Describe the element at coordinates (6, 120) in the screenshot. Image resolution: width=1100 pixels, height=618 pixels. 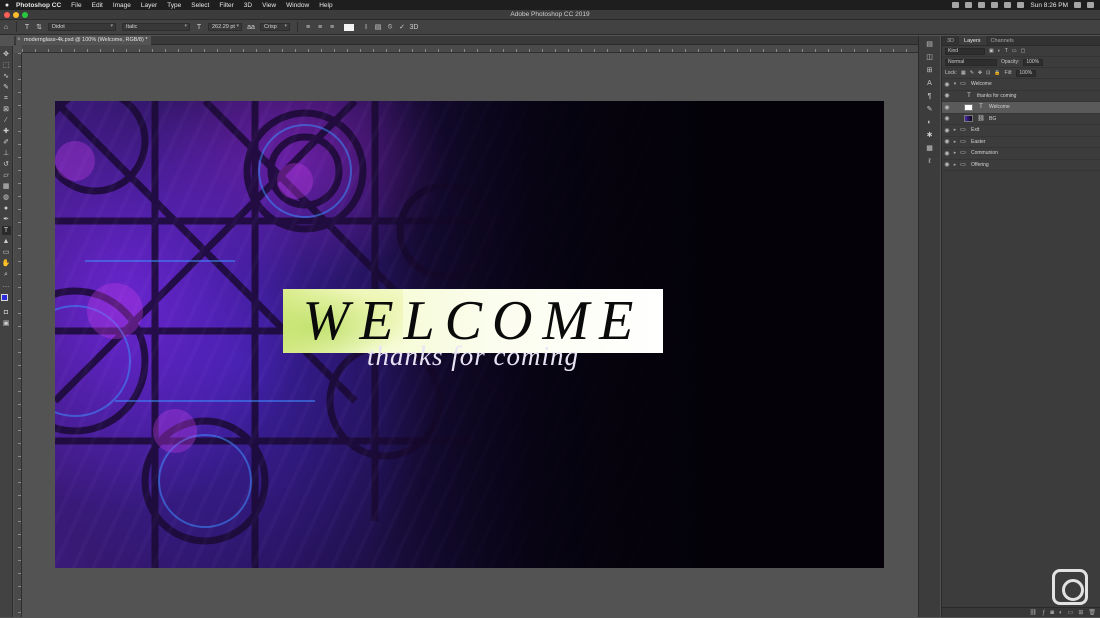
I see `eyedropper-tool-icon: ⁄` at that location.